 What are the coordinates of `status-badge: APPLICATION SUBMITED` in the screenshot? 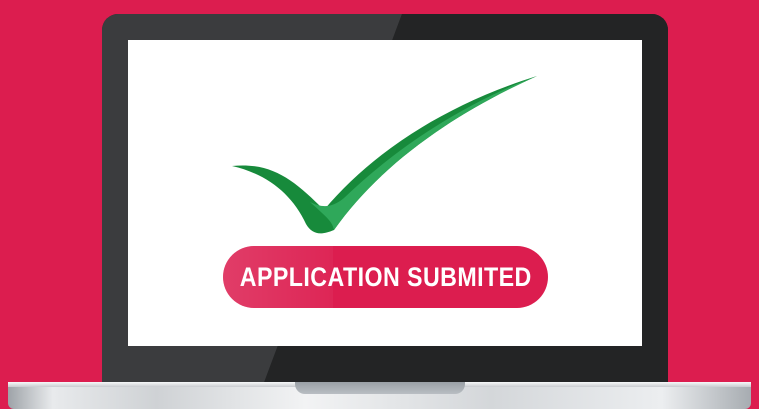 It's located at (385, 277).